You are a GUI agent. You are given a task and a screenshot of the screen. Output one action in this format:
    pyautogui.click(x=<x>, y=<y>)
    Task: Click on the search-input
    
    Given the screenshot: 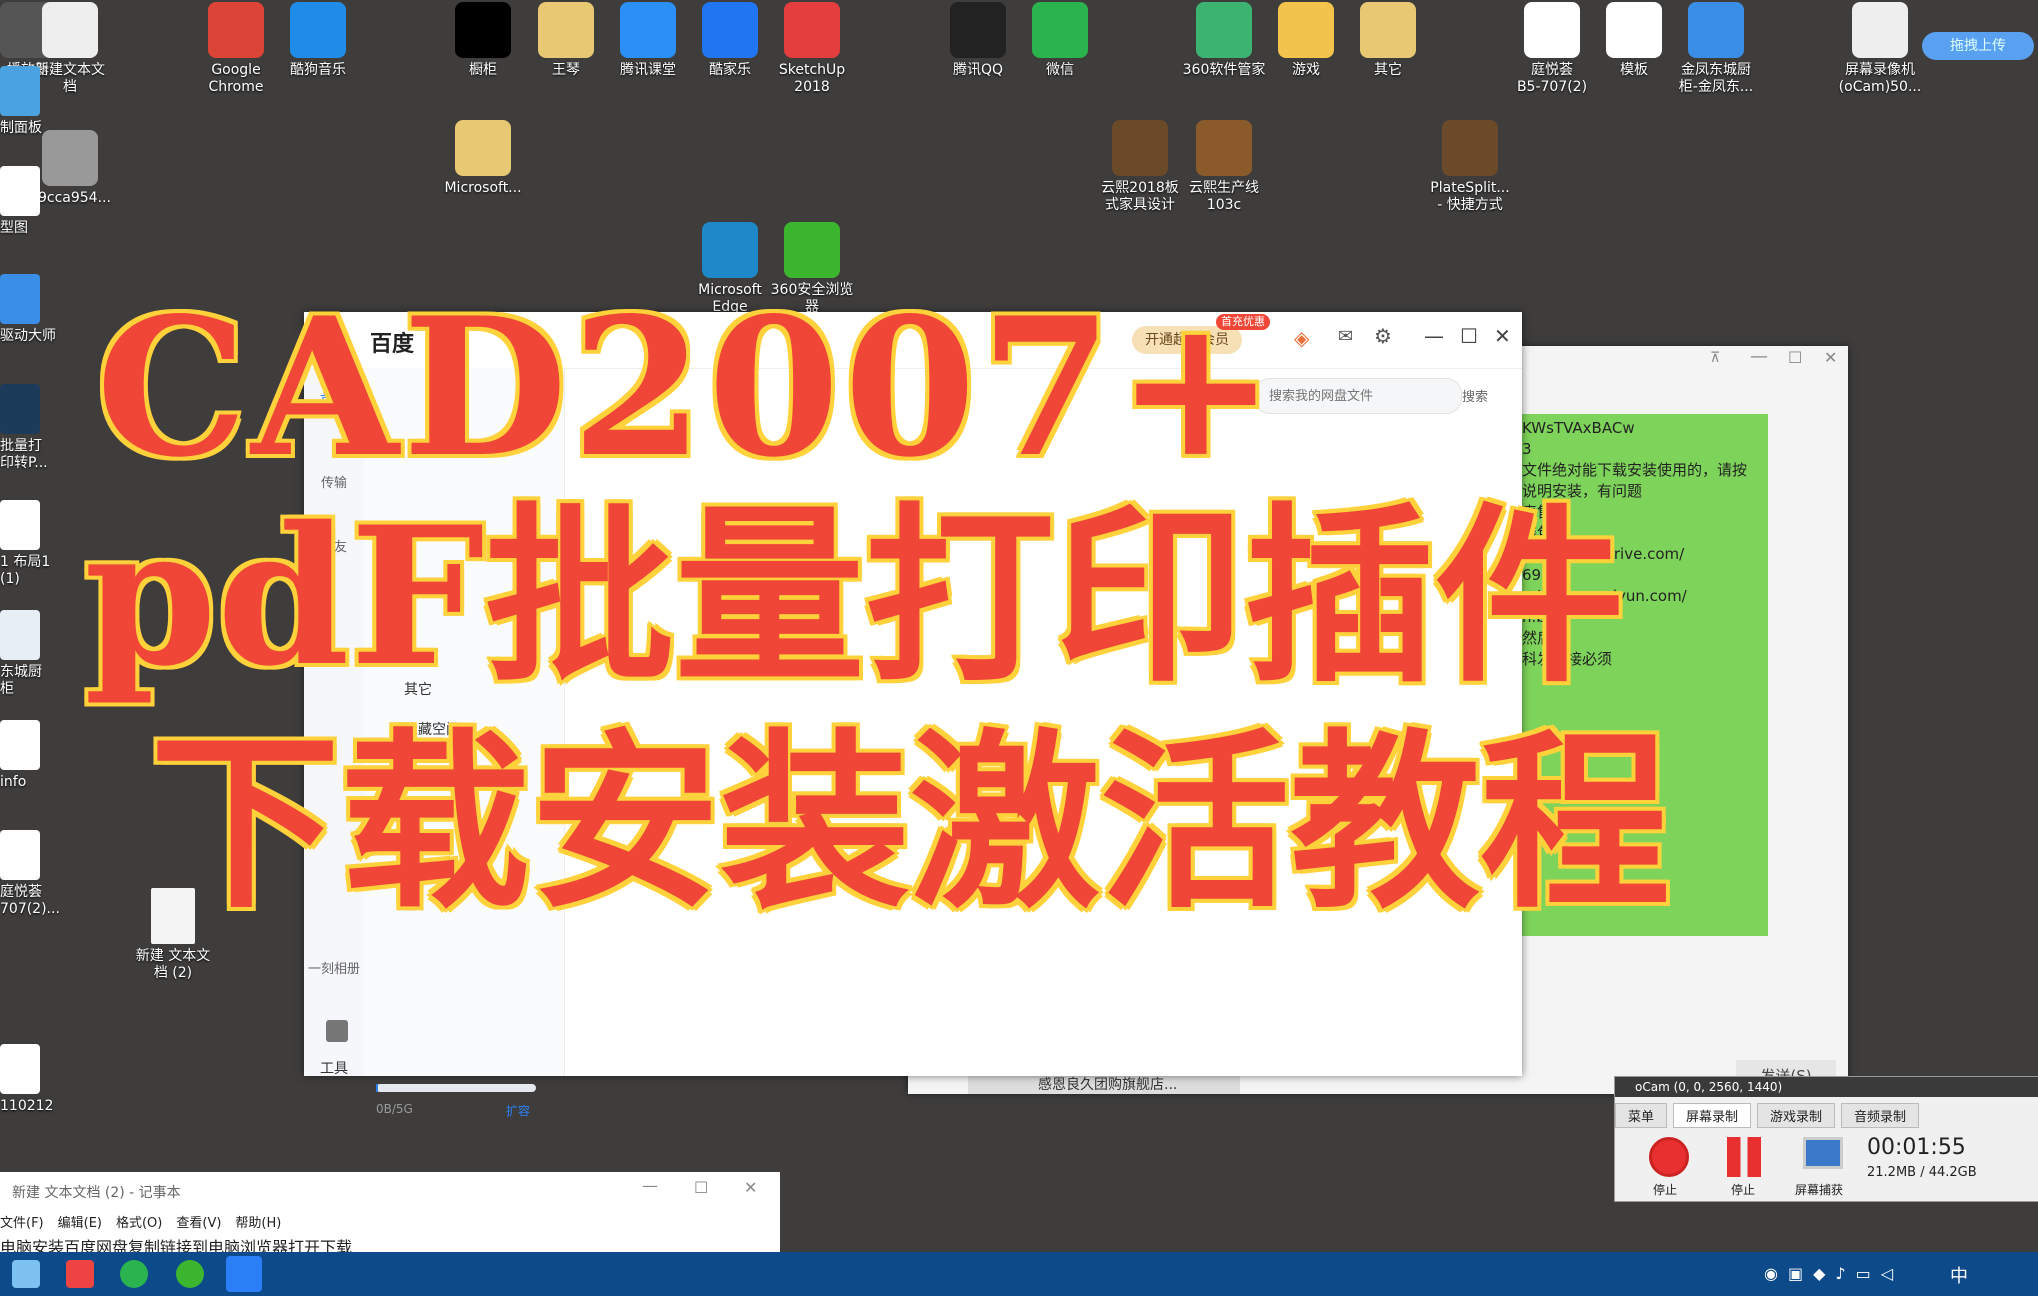 What is the action you would take?
    pyautogui.click(x=1358, y=396)
    